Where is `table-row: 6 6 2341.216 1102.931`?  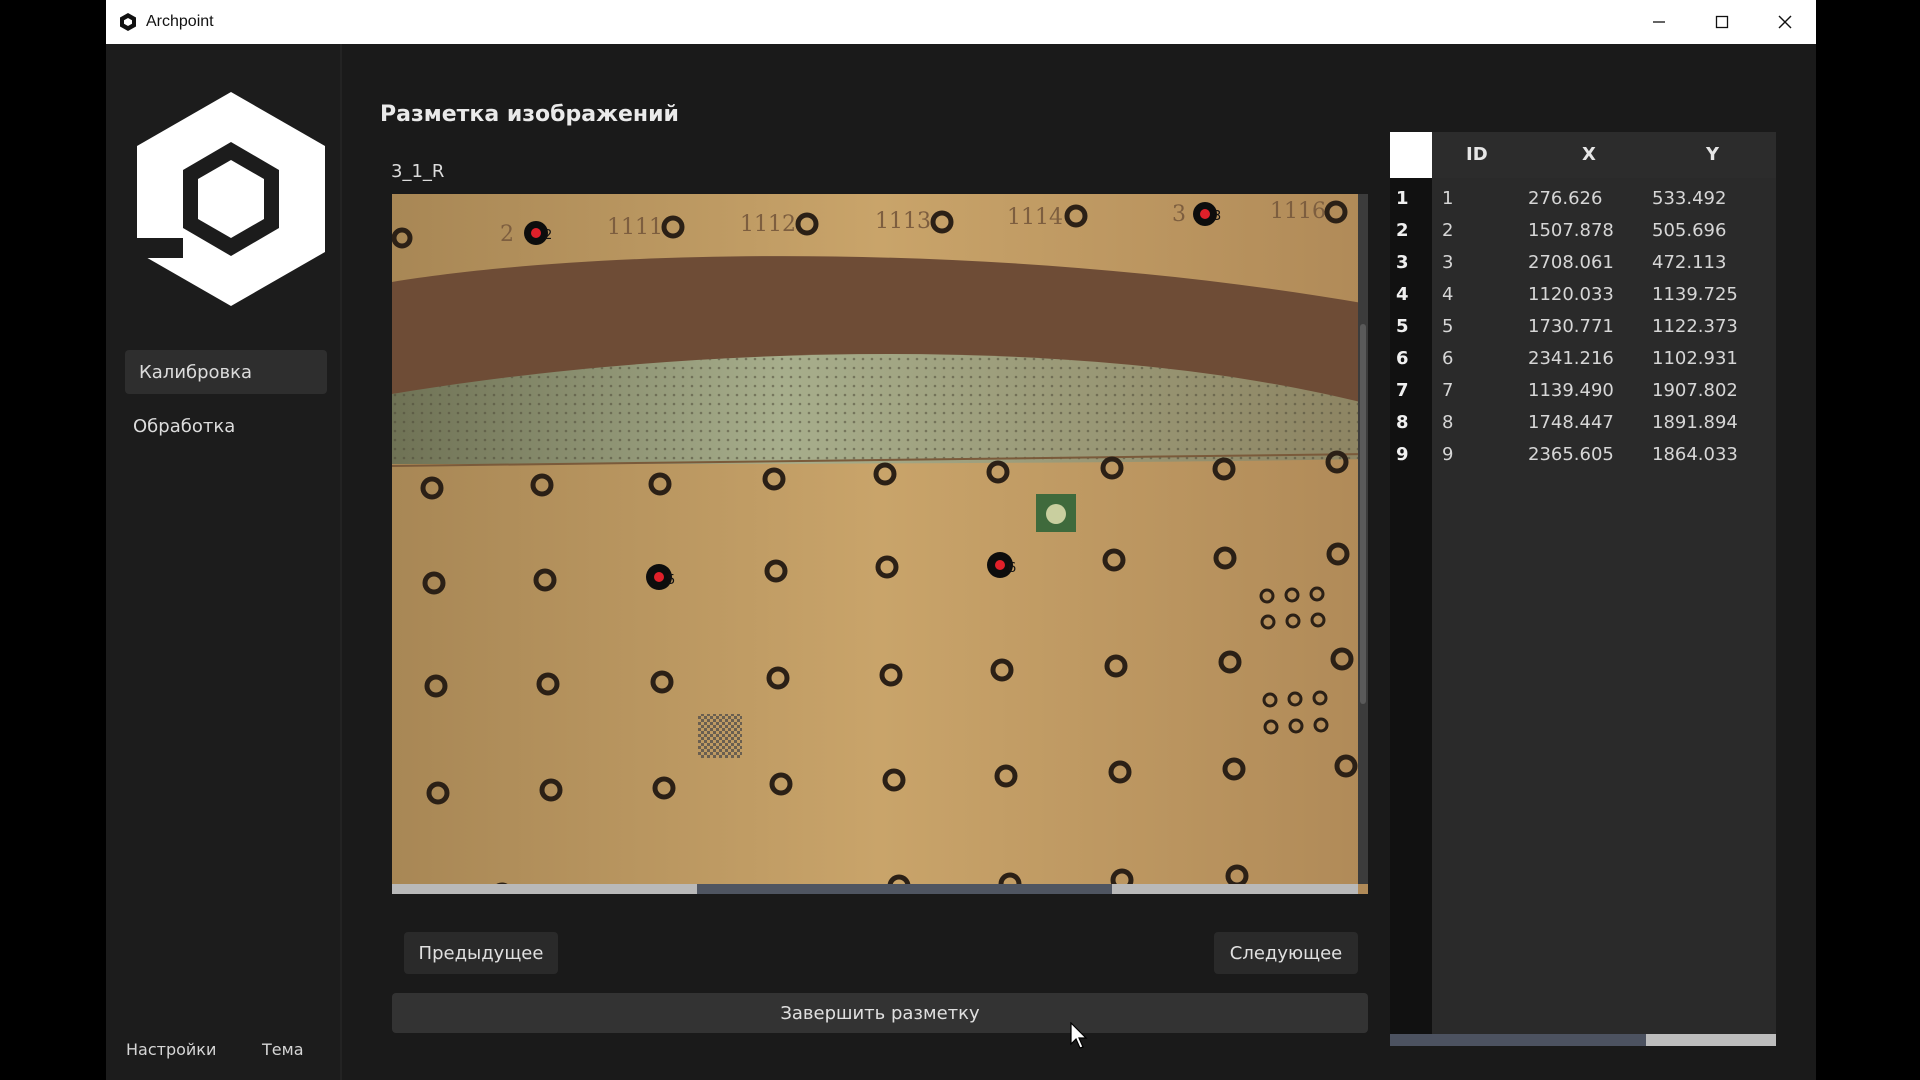 table-row: 6 6 2341.216 1102.931 is located at coordinates (1583, 358).